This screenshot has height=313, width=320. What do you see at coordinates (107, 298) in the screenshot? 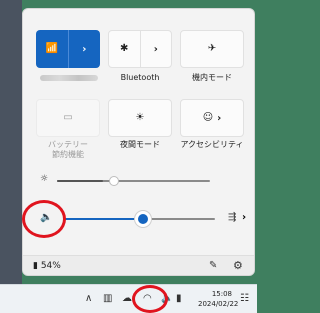
I see `tablet-icon: ▥` at bounding box center [107, 298].